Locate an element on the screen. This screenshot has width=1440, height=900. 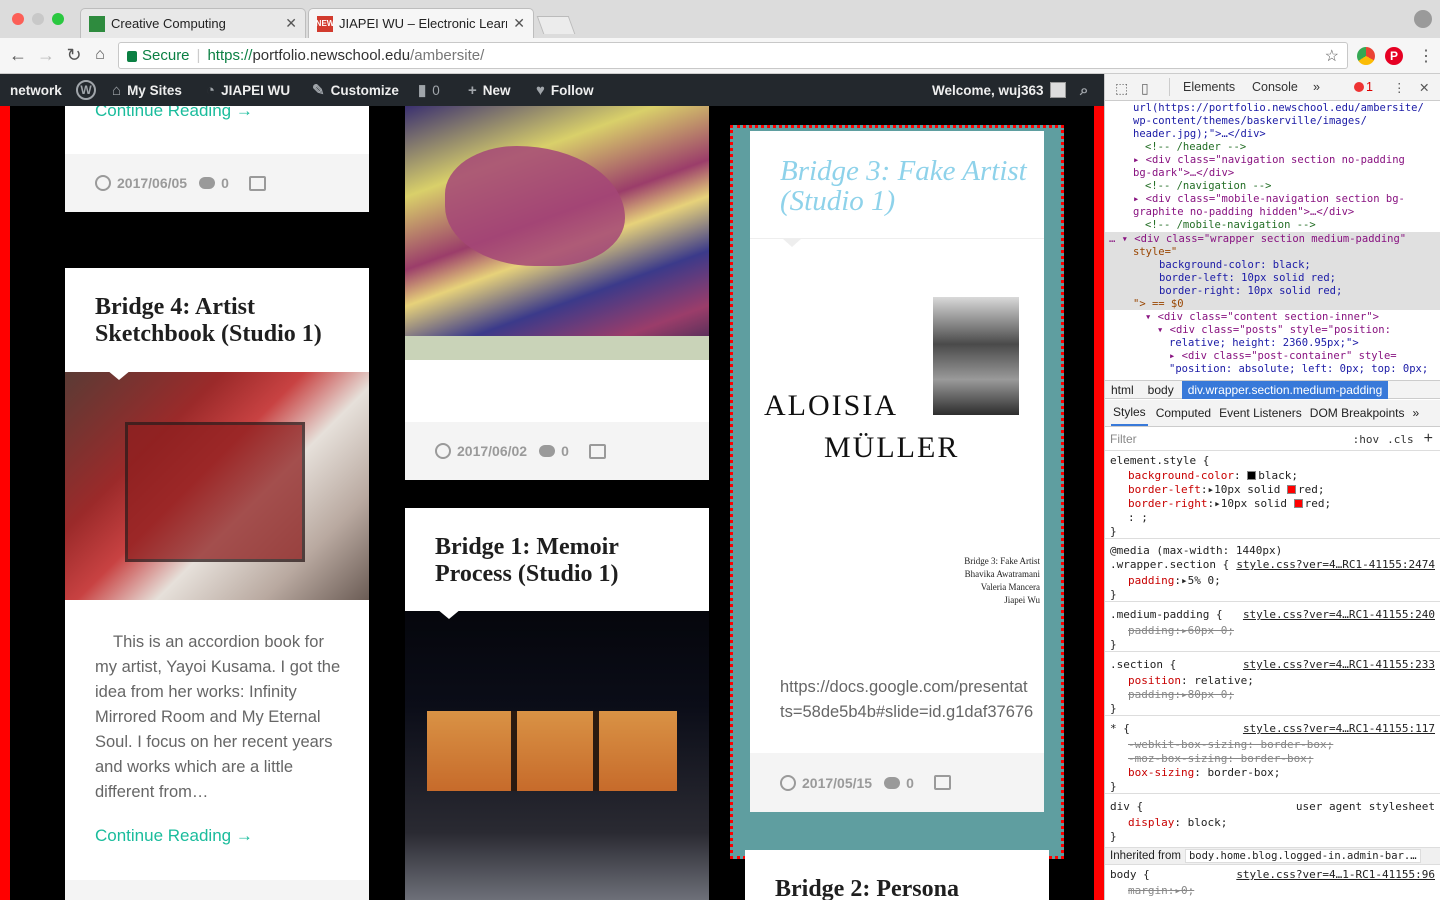
more-style-tabs-button: » is located at coordinates (1415, 413).